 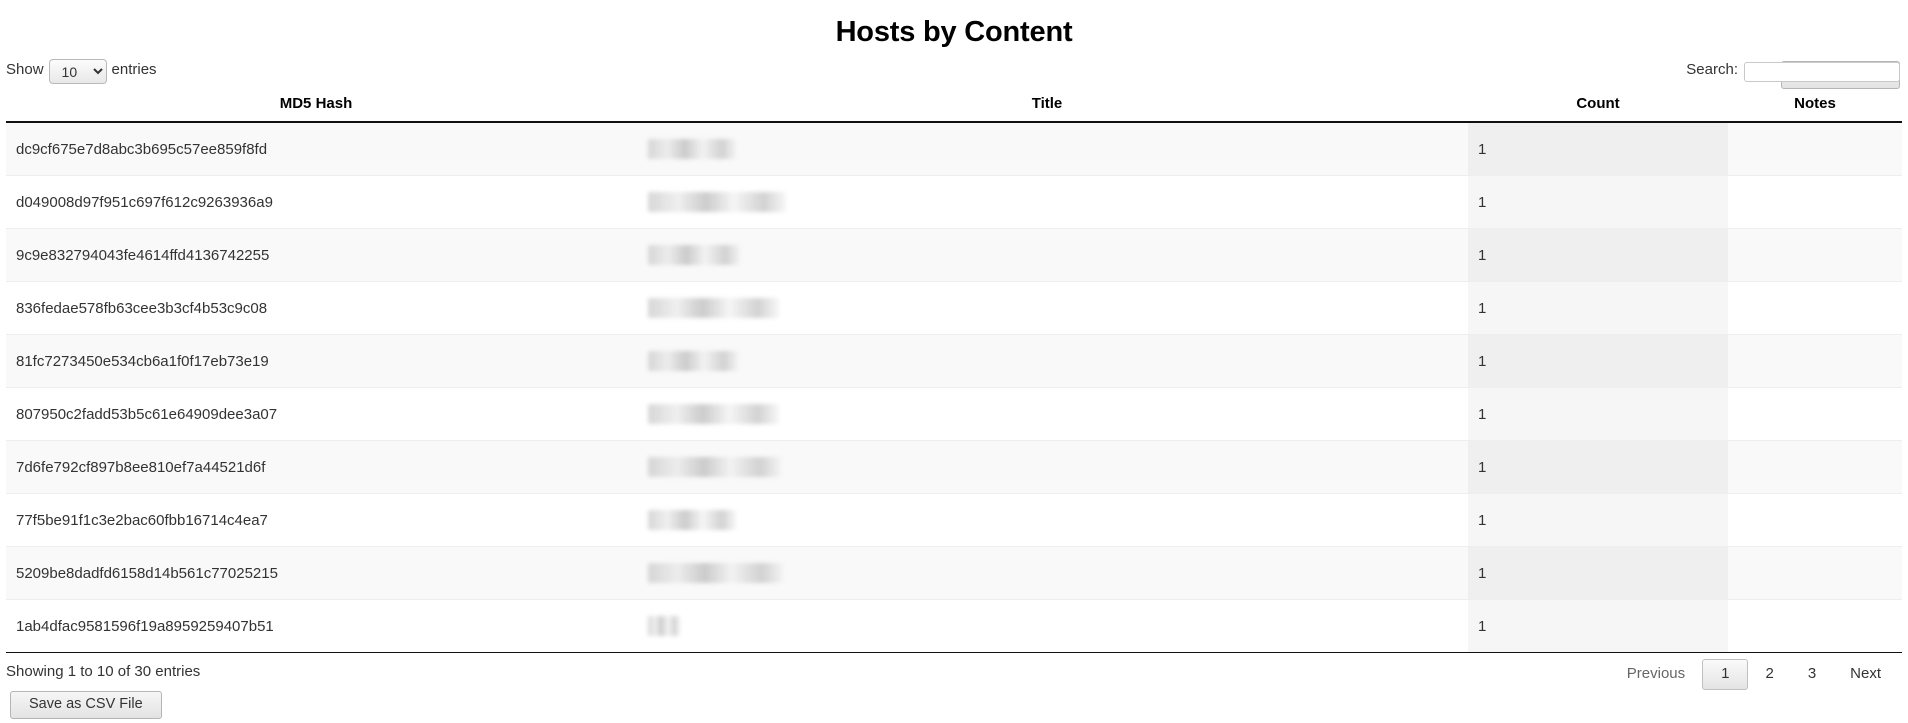 What do you see at coordinates (316, 467) in the screenshot?
I see `cell-md5-hash: 7d6fe792cf897b8ee810ef7a44521d6f` at bounding box center [316, 467].